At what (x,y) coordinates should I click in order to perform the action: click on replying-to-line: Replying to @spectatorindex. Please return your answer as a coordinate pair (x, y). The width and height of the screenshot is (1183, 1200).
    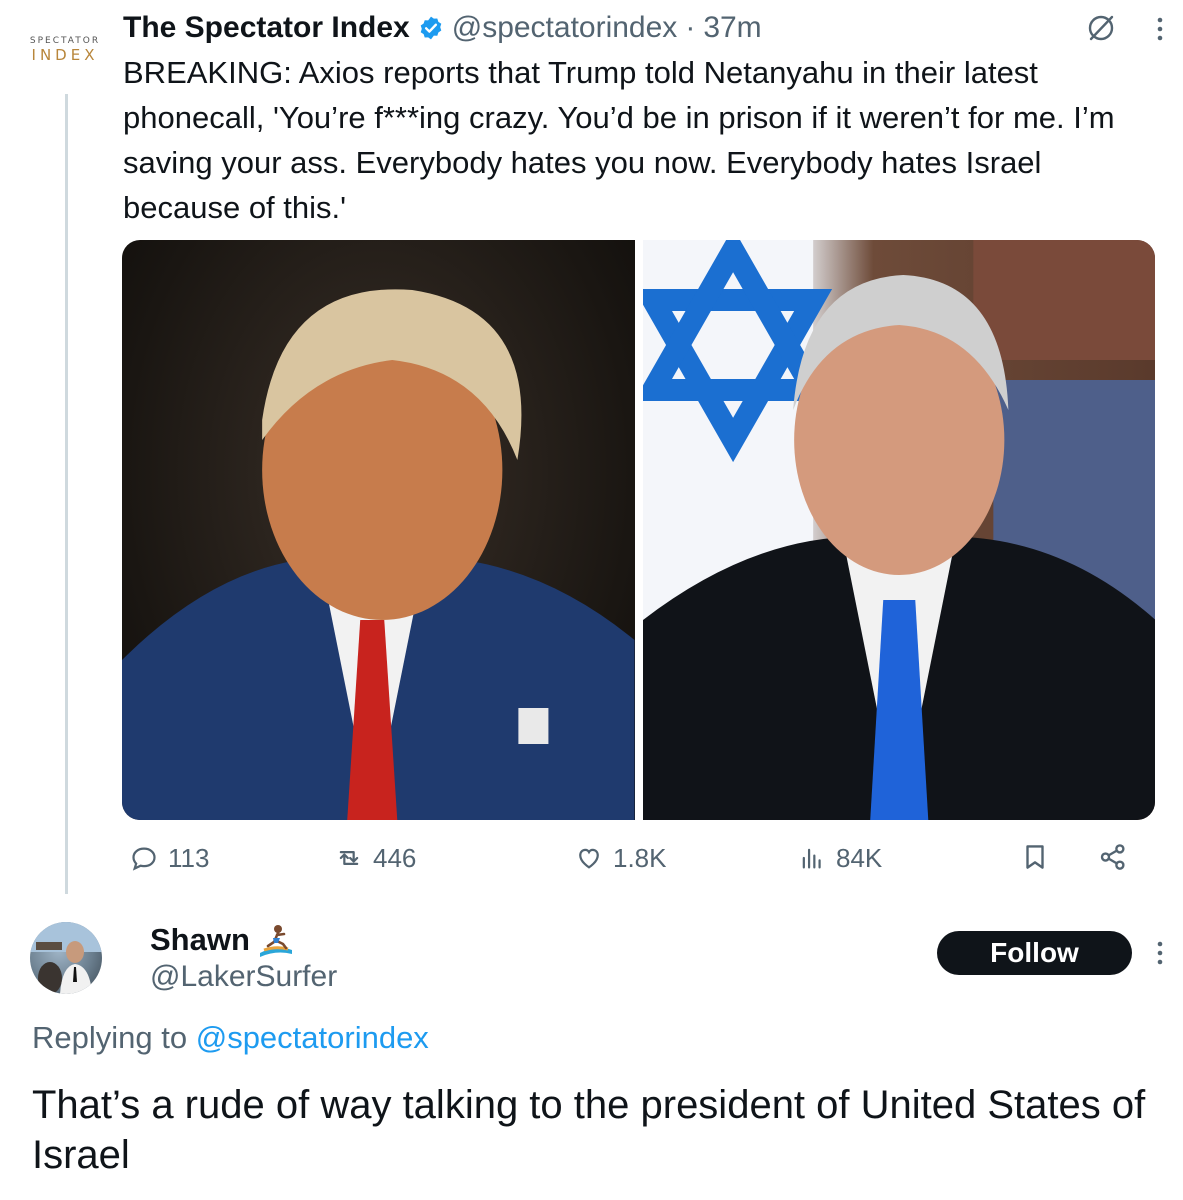
    Looking at the image, I should click on (230, 1038).